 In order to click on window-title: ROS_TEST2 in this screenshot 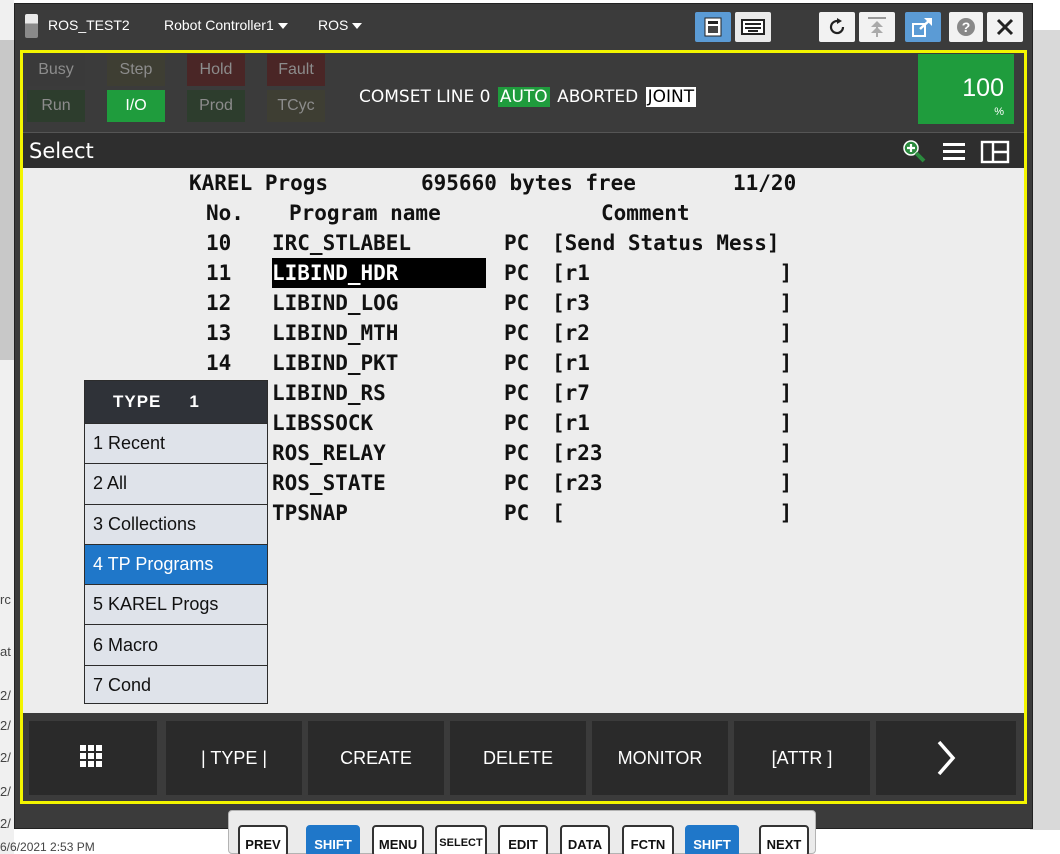, I will do `click(89, 25)`.